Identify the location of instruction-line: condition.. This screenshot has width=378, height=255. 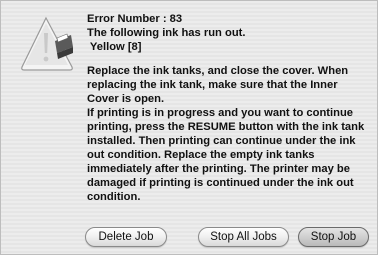
(114, 197).